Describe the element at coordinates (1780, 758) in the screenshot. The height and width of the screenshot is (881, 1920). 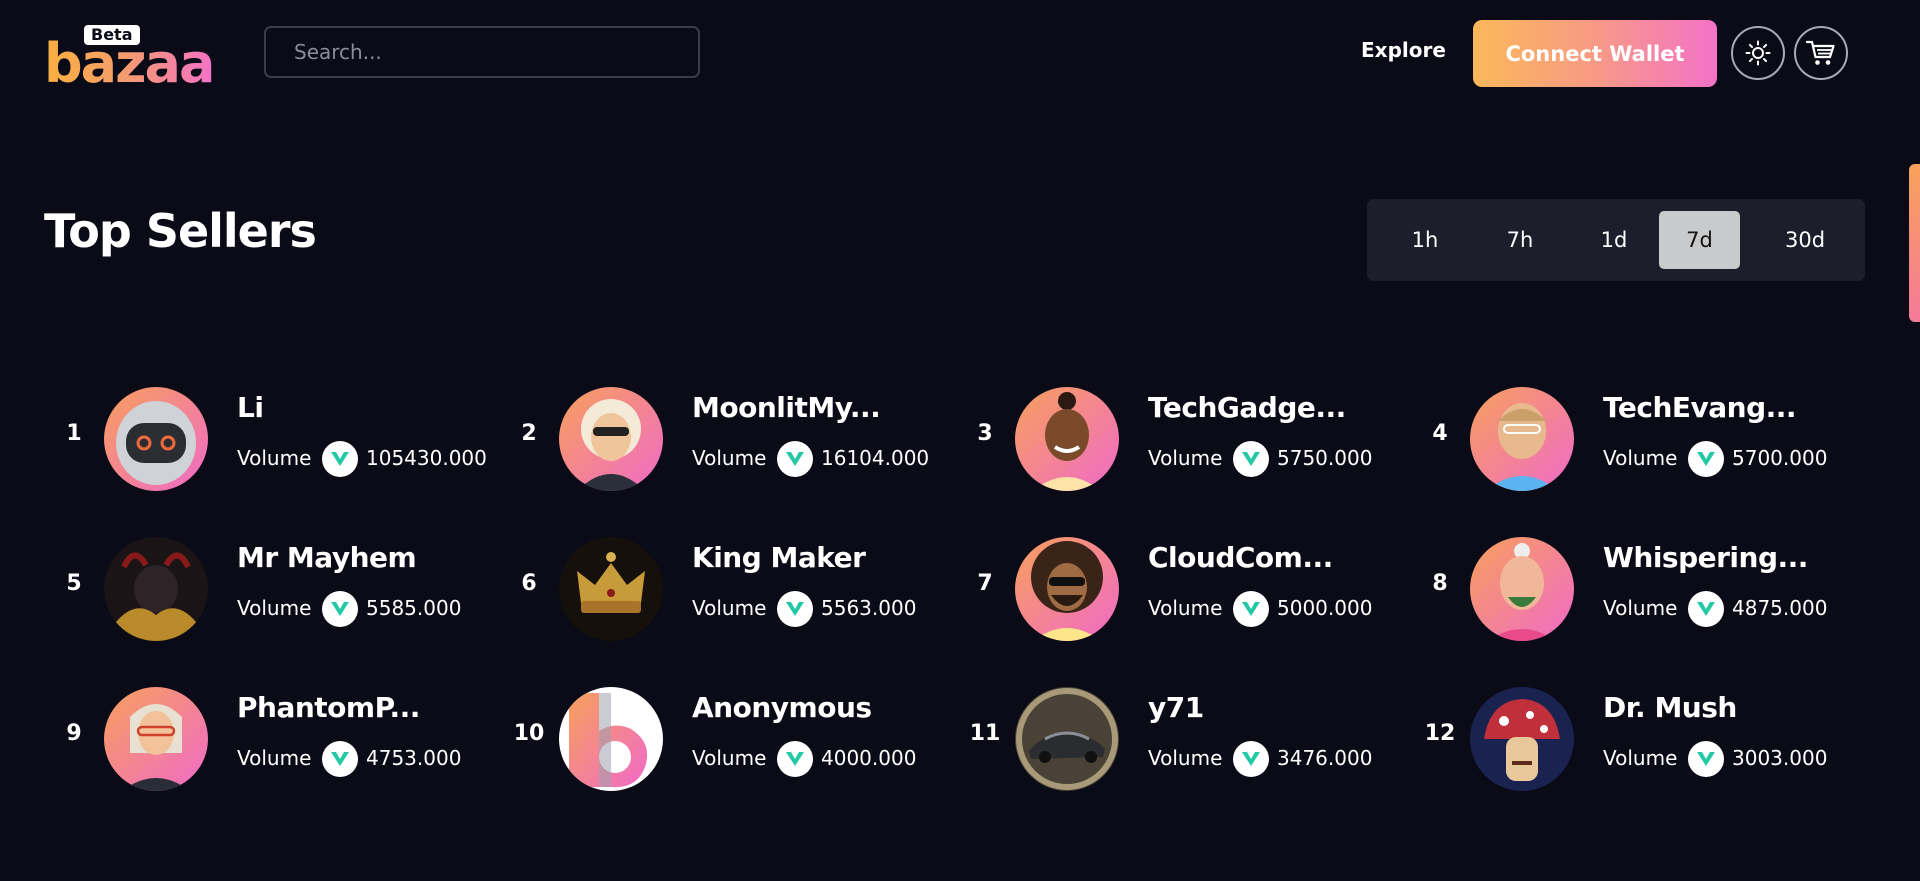
I see `volume-value: 3003.000` at that location.